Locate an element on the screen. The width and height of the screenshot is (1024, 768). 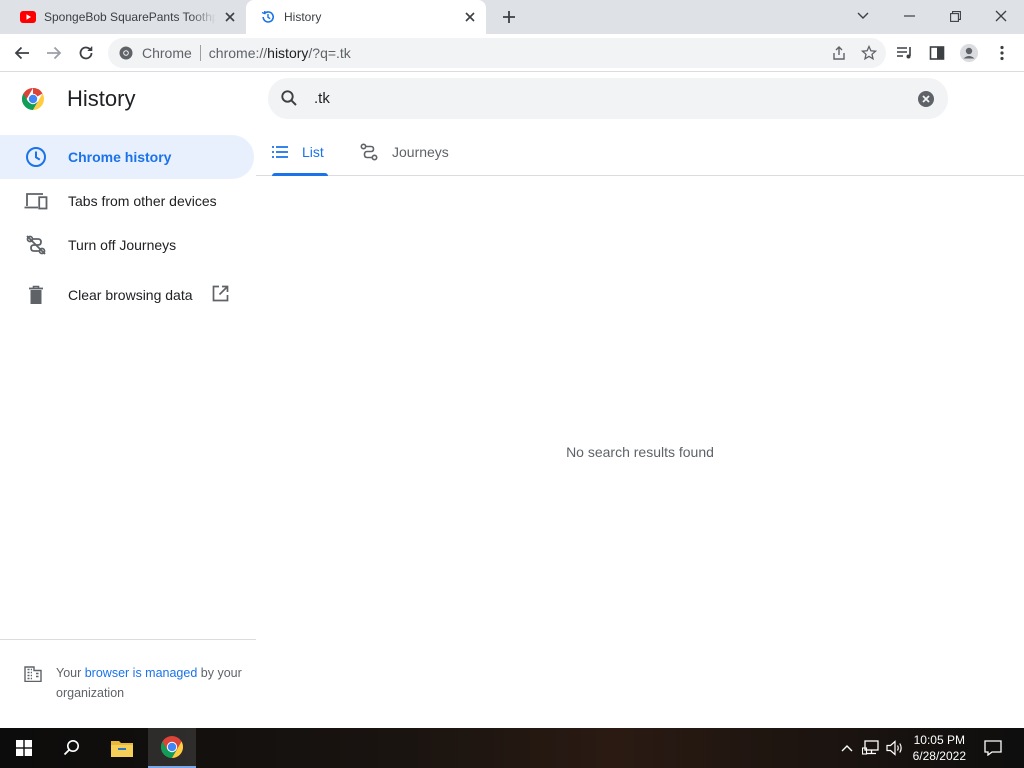
side-panel-icon is located at coordinates (937, 53).